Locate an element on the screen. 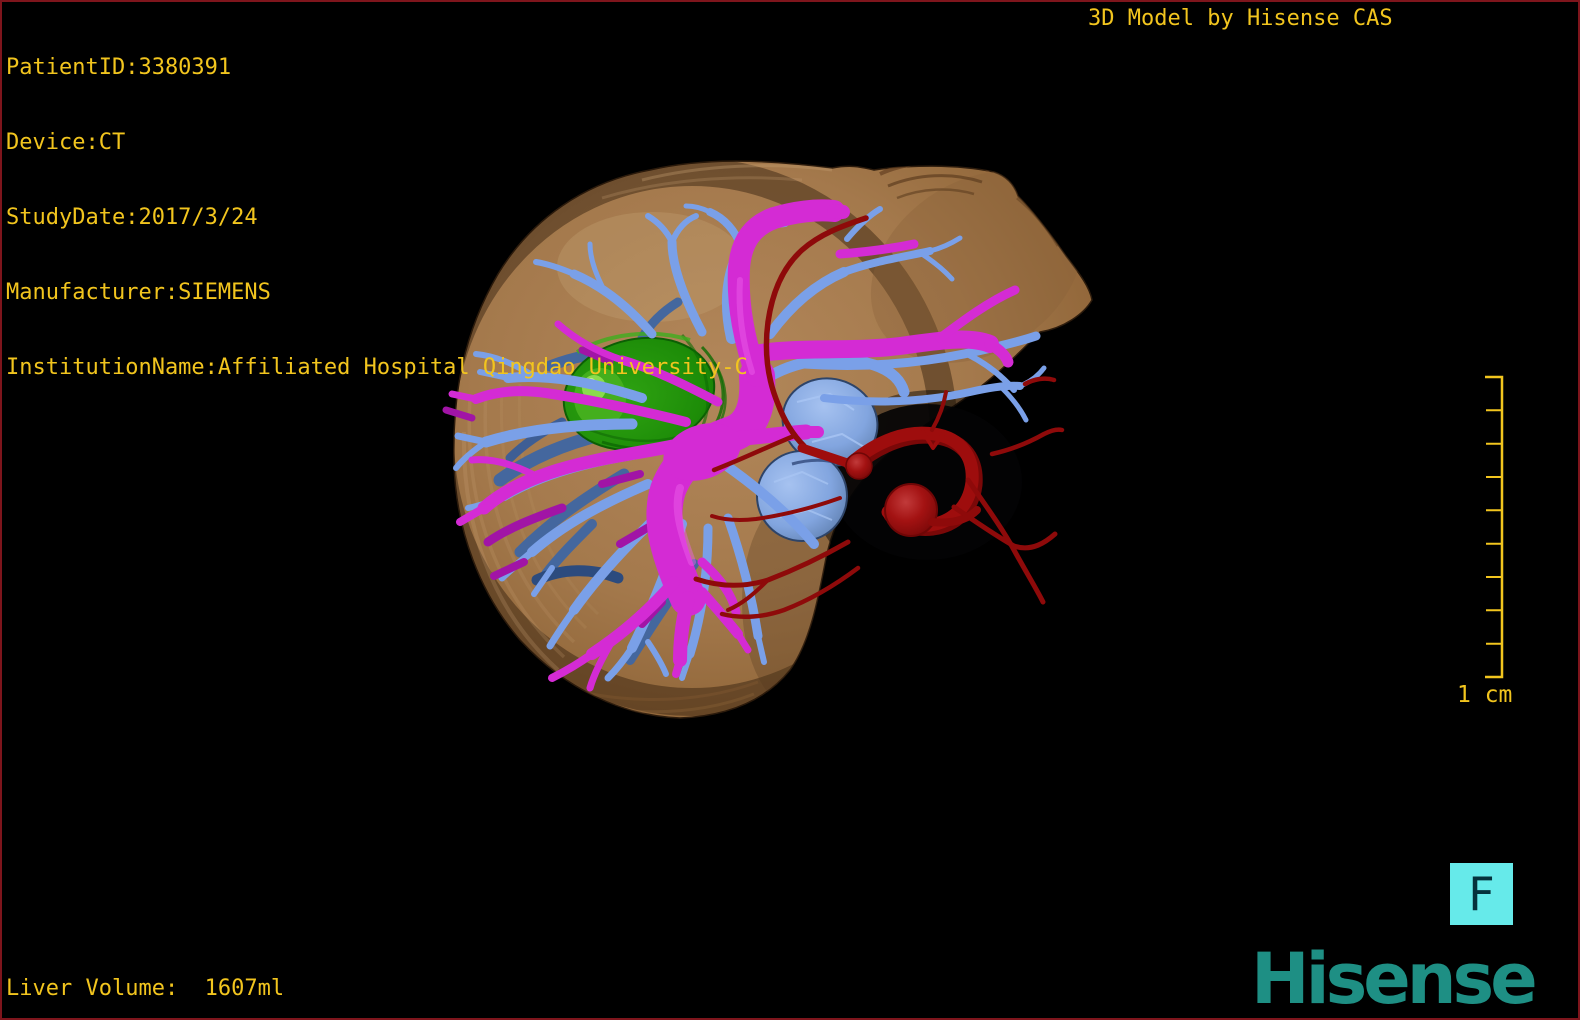  orientation-marker-label: F is located at coordinates (1481, 894).